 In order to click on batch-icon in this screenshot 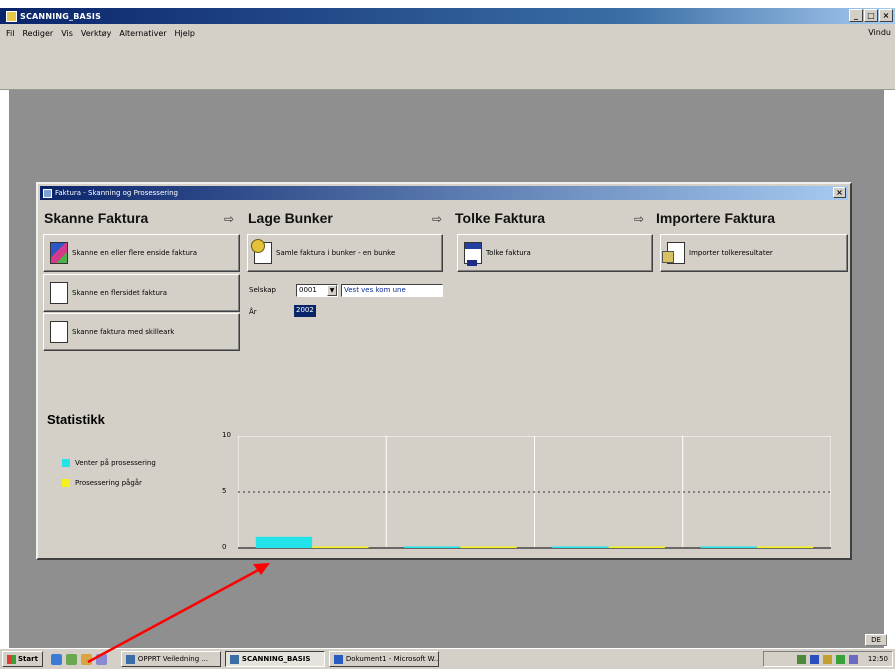, I will do `click(261, 251)`.